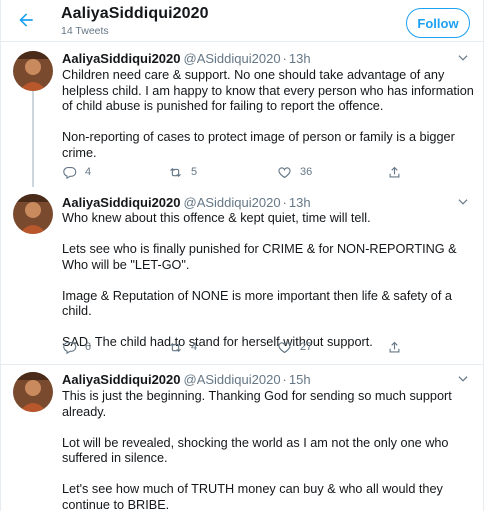  Describe the element at coordinates (182, 172) in the screenshot. I see `retweet-button: 5` at that location.